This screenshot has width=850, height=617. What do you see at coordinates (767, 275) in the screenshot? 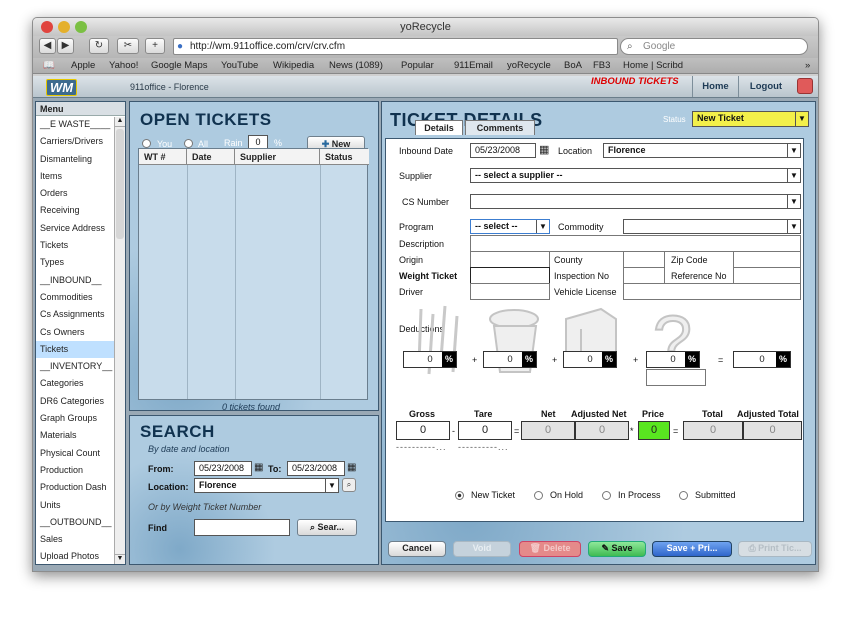
I see `reference-no-input` at bounding box center [767, 275].